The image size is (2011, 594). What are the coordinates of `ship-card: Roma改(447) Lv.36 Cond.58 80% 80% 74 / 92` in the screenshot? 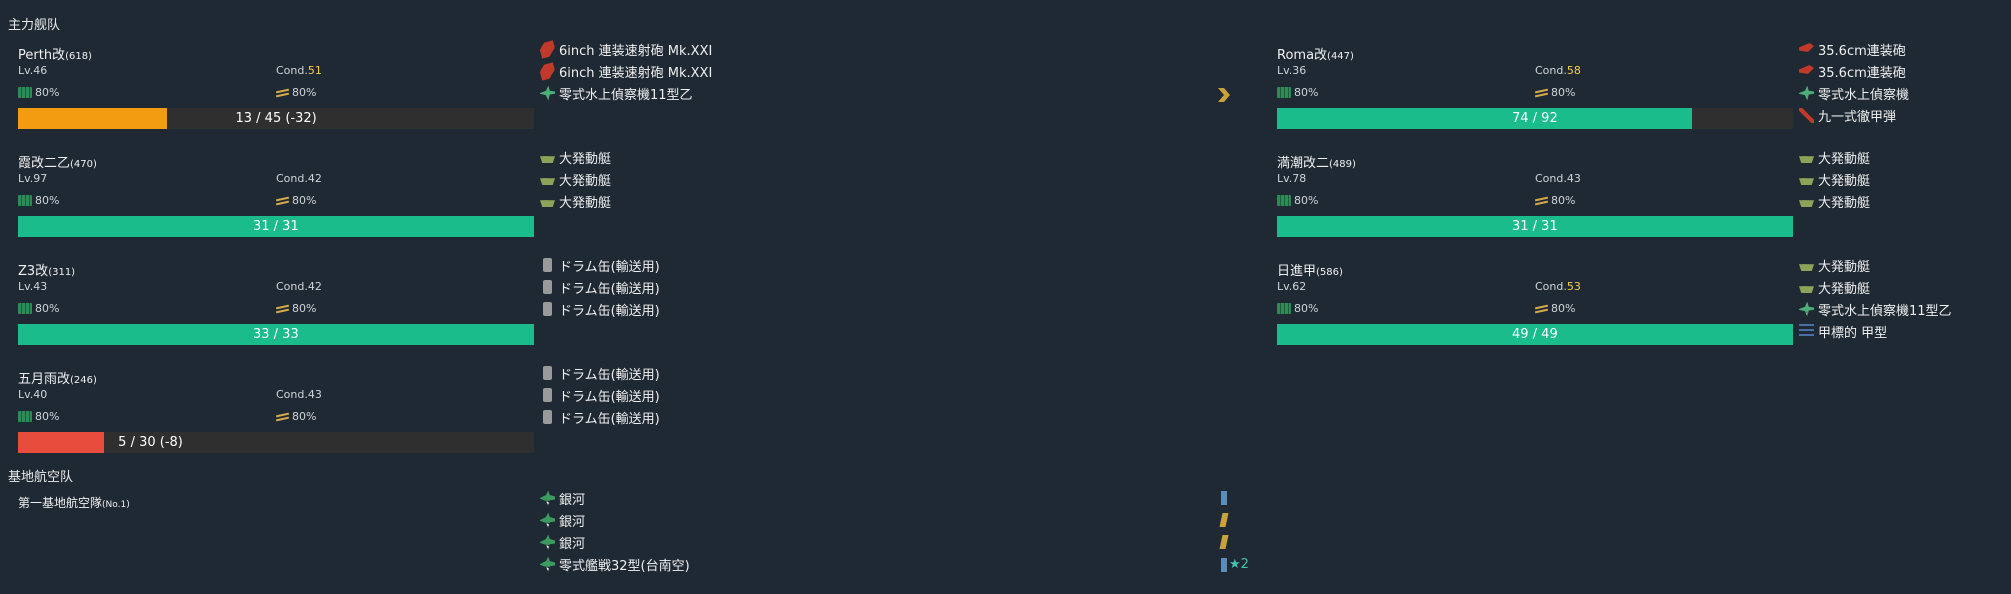 It's located at (1535, 94).